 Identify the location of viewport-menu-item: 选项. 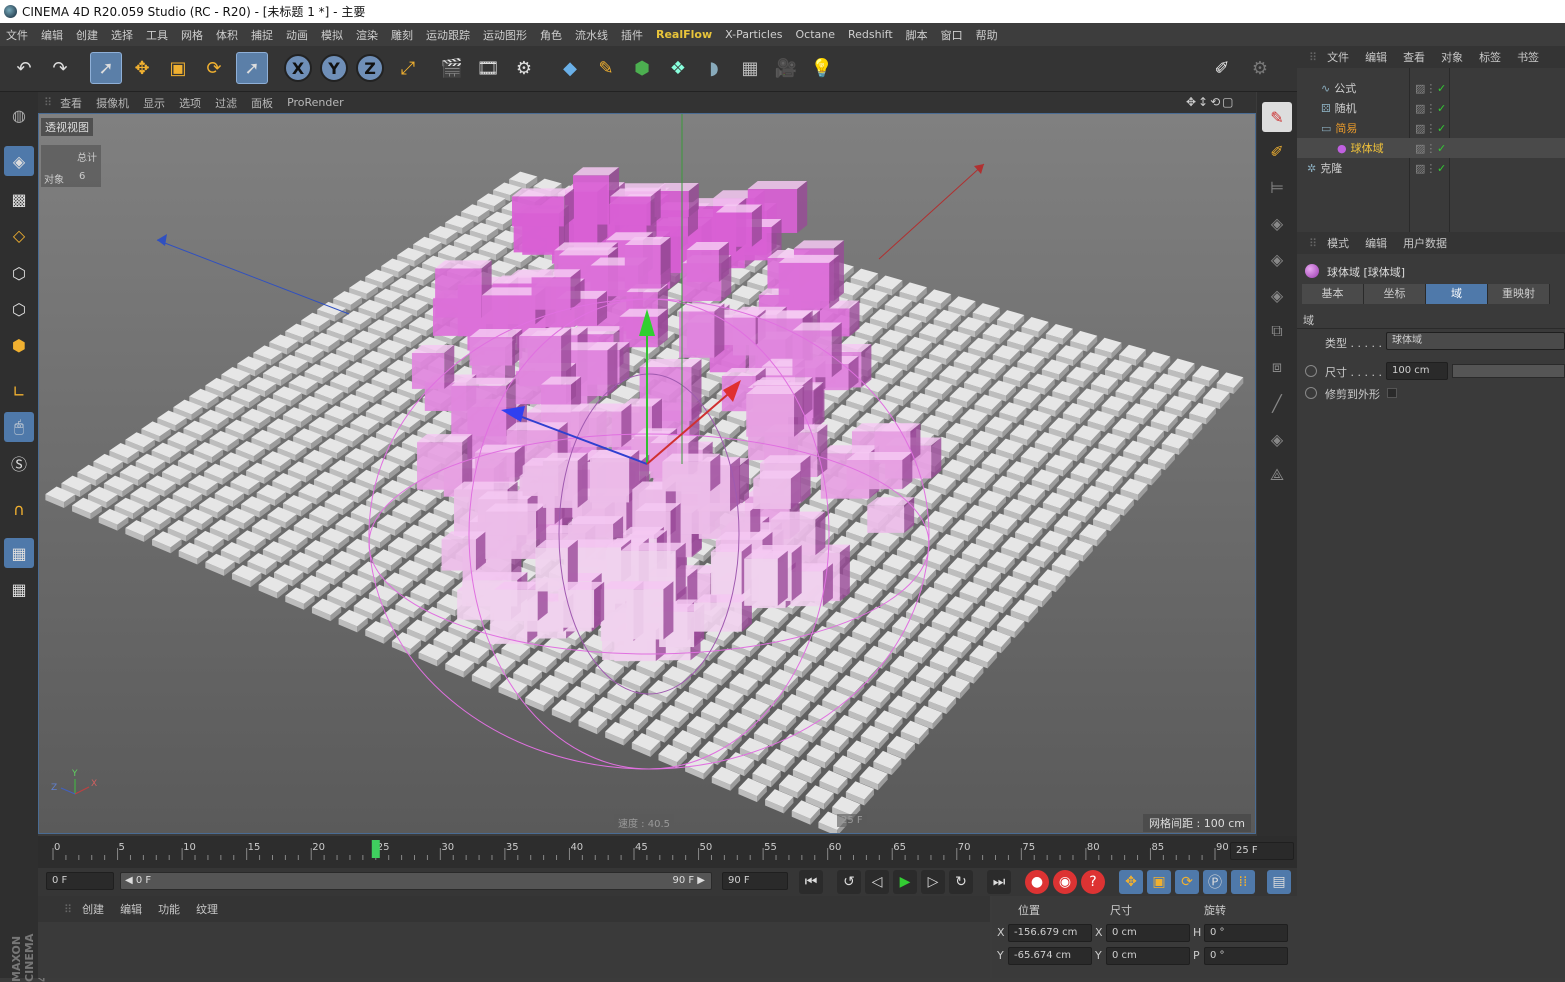
(190, 103).